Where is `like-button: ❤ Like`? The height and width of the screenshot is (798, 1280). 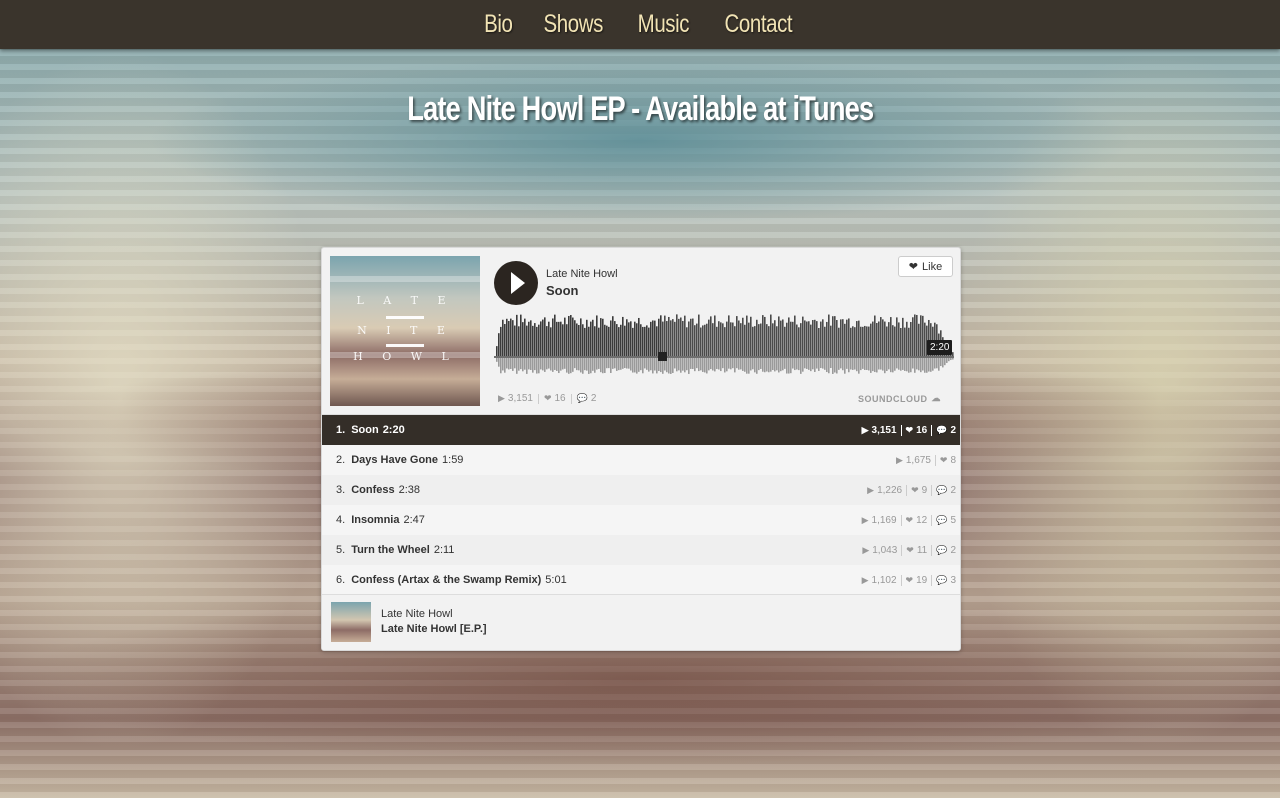
like-button: ❤ Like is located at coordinates (925, 266).